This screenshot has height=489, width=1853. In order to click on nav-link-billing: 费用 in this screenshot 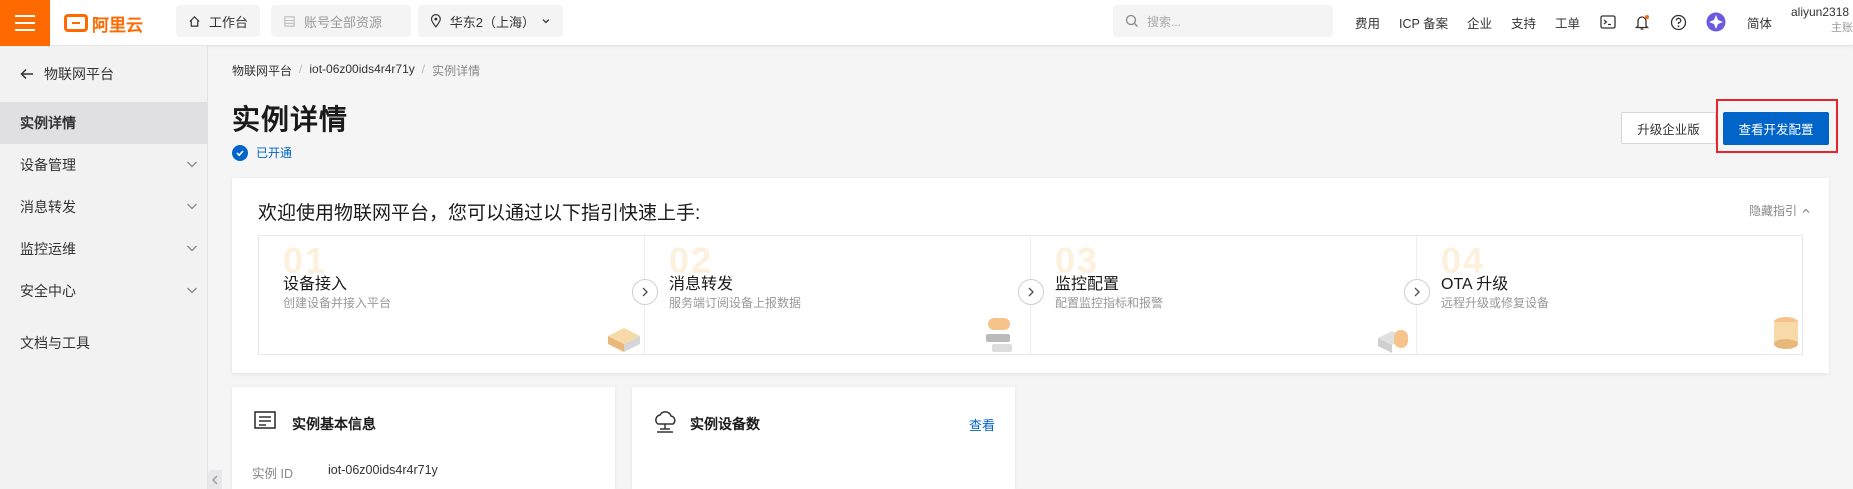, I will do `click(1367, 22)`.